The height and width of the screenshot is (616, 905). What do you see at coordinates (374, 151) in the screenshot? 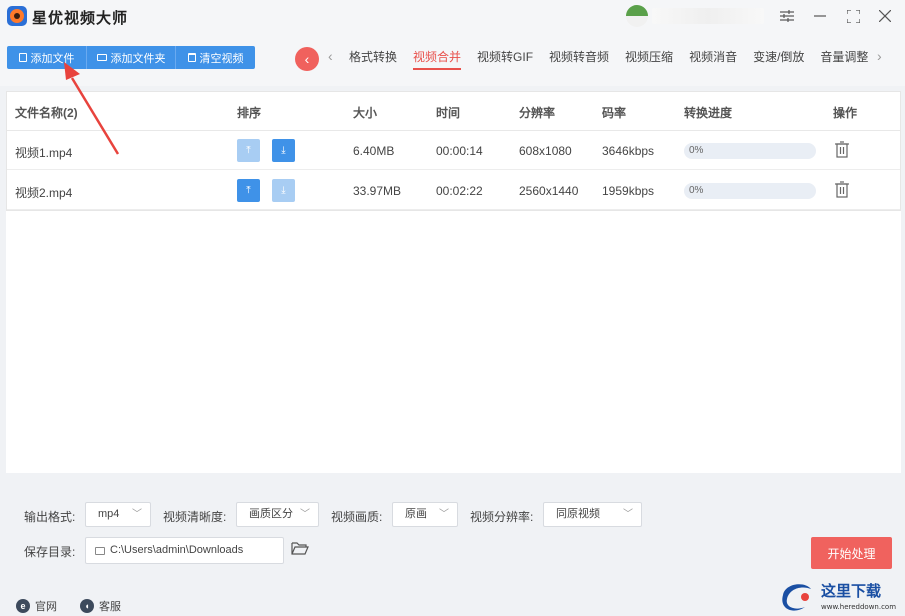
I see `file-size: 6.40MB` at bounding box center [374, 151].